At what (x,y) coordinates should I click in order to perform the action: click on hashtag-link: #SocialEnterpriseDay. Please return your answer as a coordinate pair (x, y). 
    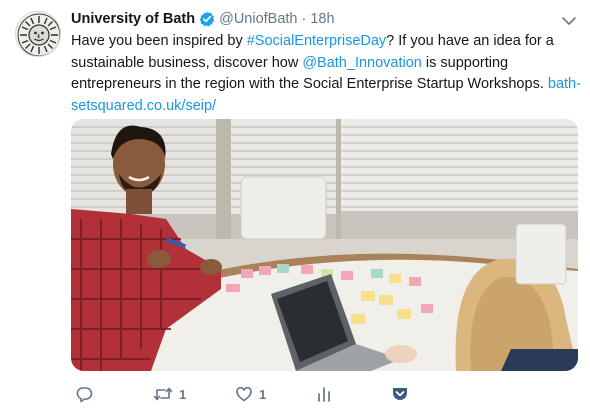
    Looking at the image, I should click on (316, 41).